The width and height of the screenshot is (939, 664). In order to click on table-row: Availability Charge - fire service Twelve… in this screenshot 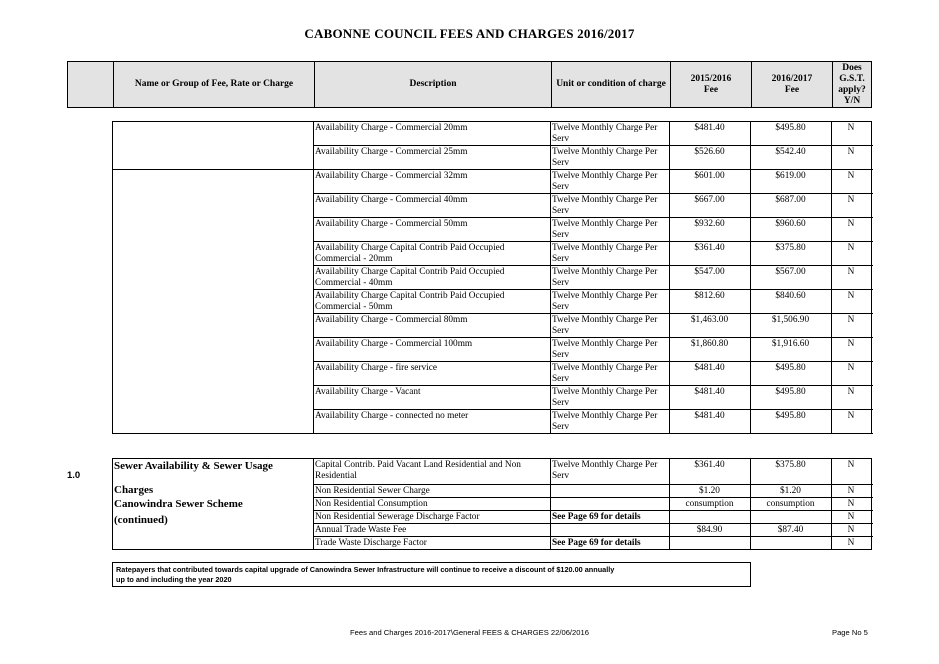, I will do `click(593, 374)`.